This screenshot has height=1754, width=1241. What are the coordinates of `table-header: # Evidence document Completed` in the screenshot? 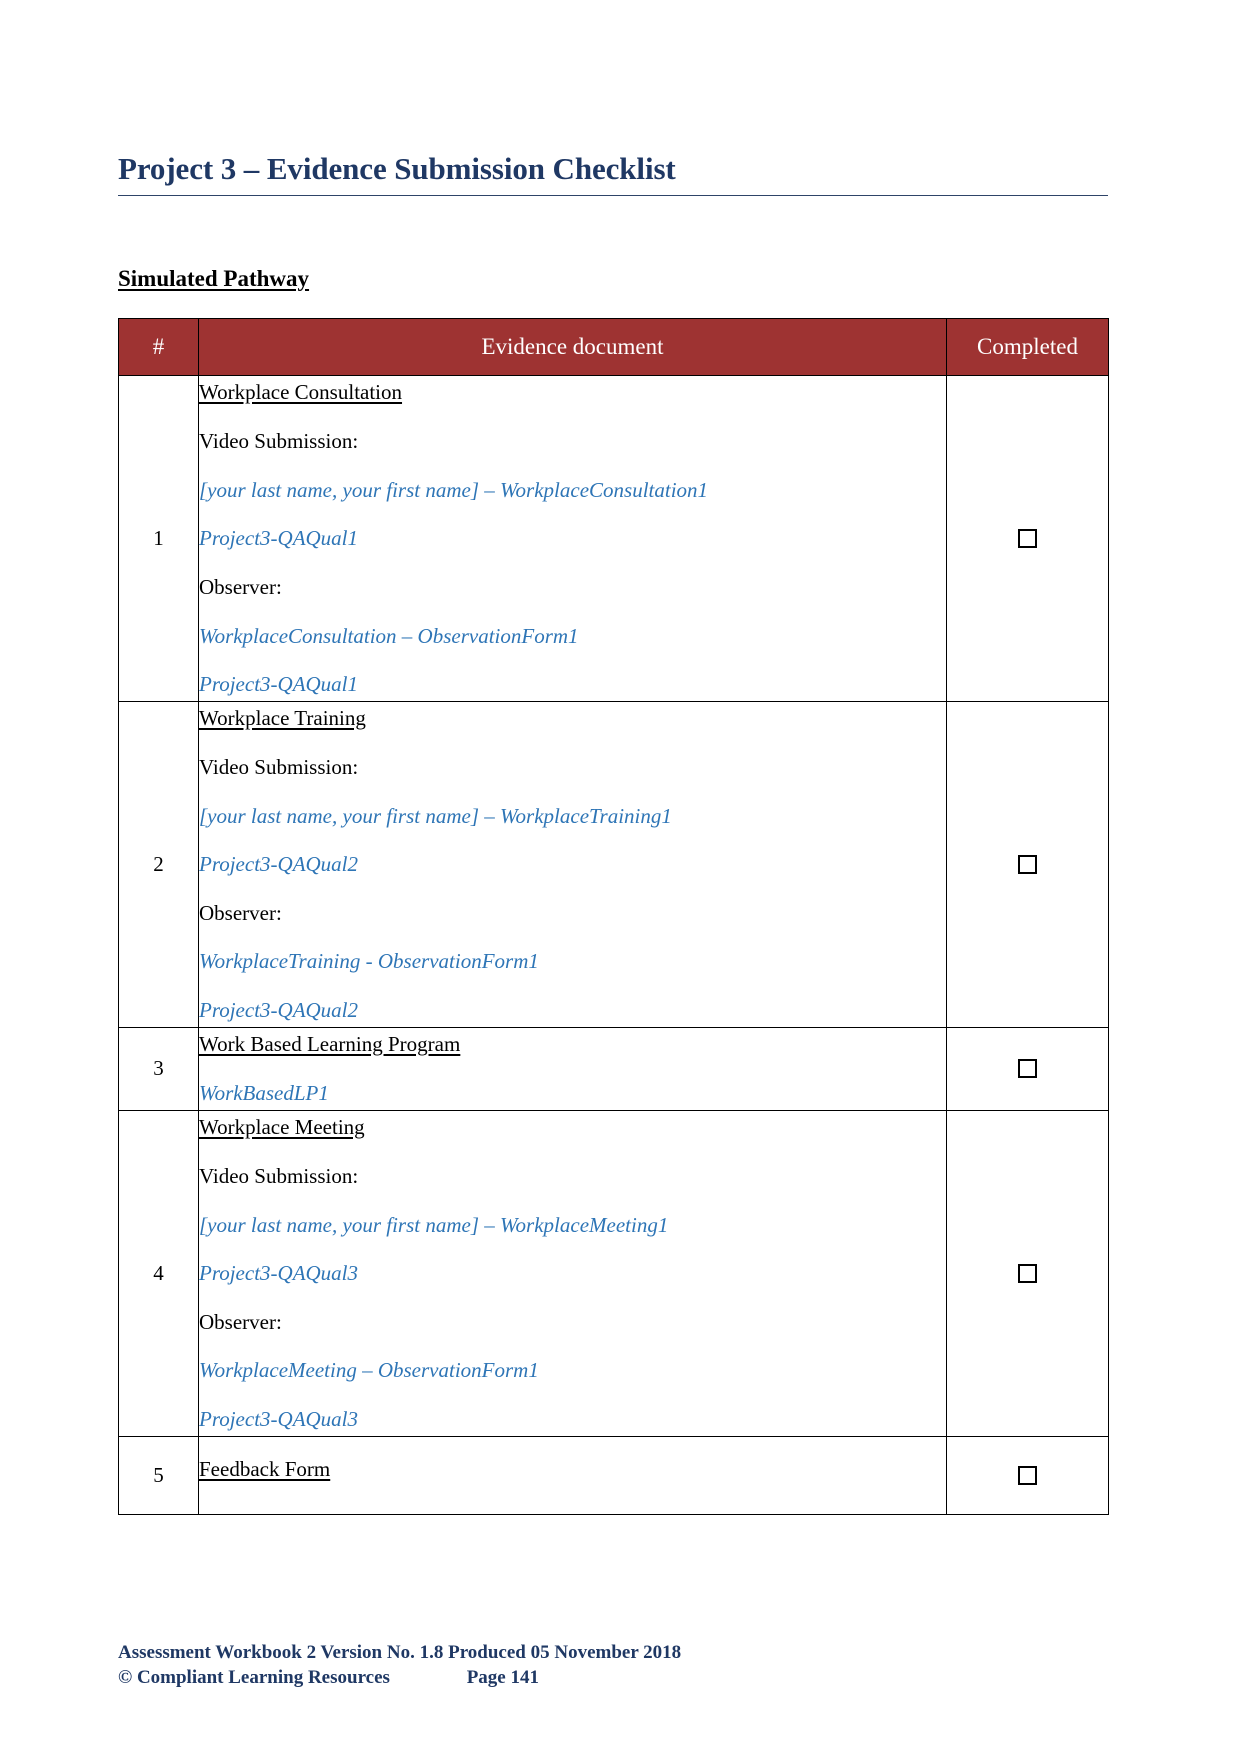 It's located at (613, 346).